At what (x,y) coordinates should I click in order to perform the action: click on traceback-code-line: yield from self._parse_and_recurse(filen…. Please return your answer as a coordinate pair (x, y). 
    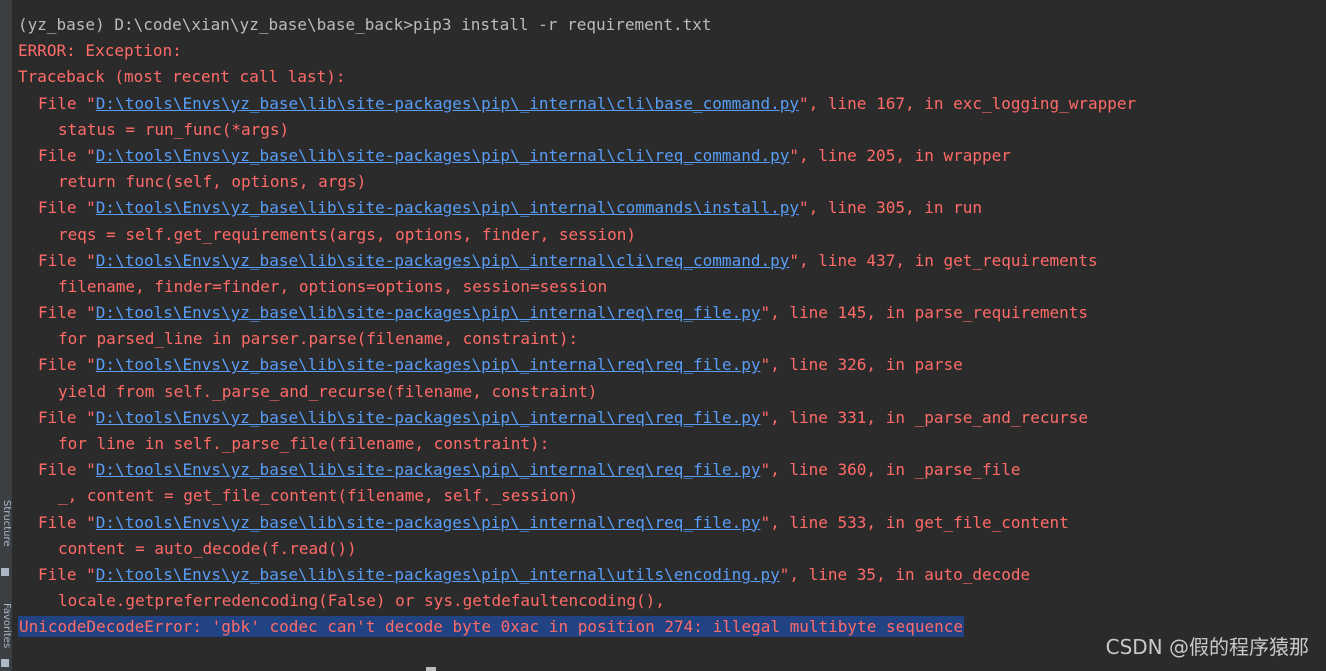
    Looking at the image, I should click on (328, 391).